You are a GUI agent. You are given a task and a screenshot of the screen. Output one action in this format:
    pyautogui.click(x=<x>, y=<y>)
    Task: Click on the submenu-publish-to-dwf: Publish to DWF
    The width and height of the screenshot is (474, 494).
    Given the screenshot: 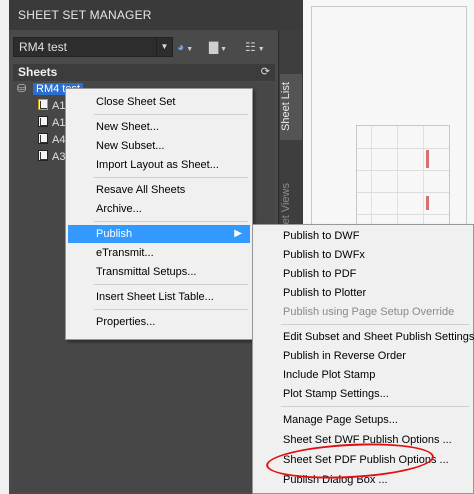 What is the action you would take?
    pyautogui.click(x=363, y=236)
    